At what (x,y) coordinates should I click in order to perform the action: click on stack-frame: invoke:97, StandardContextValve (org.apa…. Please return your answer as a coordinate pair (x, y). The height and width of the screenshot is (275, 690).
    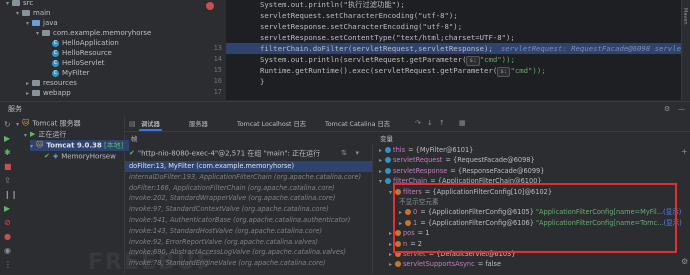
    Looking at the image, I should click on (250, 209).